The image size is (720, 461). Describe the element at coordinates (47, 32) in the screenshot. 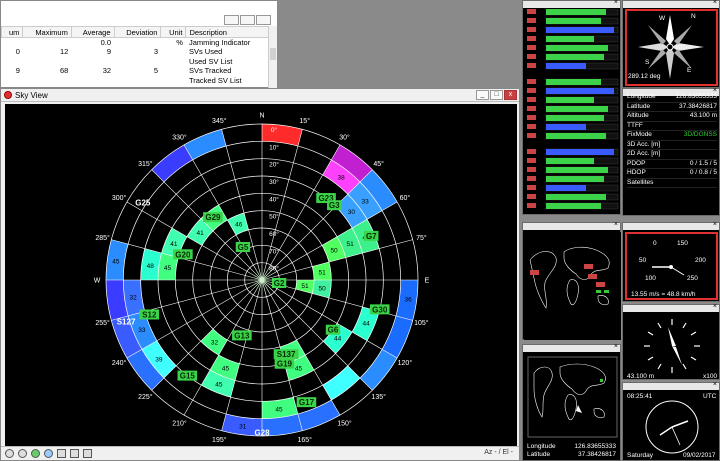

I see `column-header: Maximum` at that location.